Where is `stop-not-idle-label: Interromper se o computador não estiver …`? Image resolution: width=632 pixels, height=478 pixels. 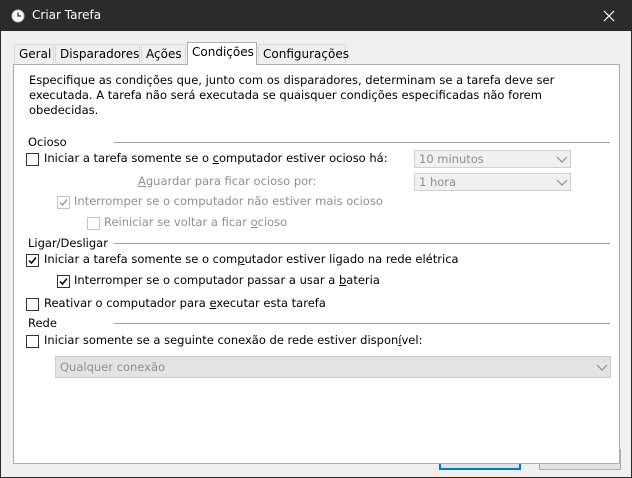
stop-not-idle-label: Interromper se o computador não estiver … is located at coordinates (228, 201).